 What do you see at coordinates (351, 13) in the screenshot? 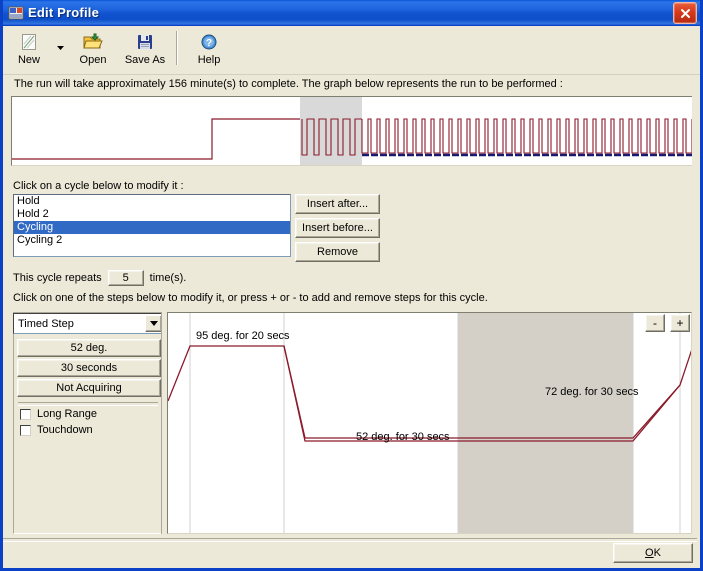
I see `title-bar: Edit Profile` at bounding box center [351, 13].